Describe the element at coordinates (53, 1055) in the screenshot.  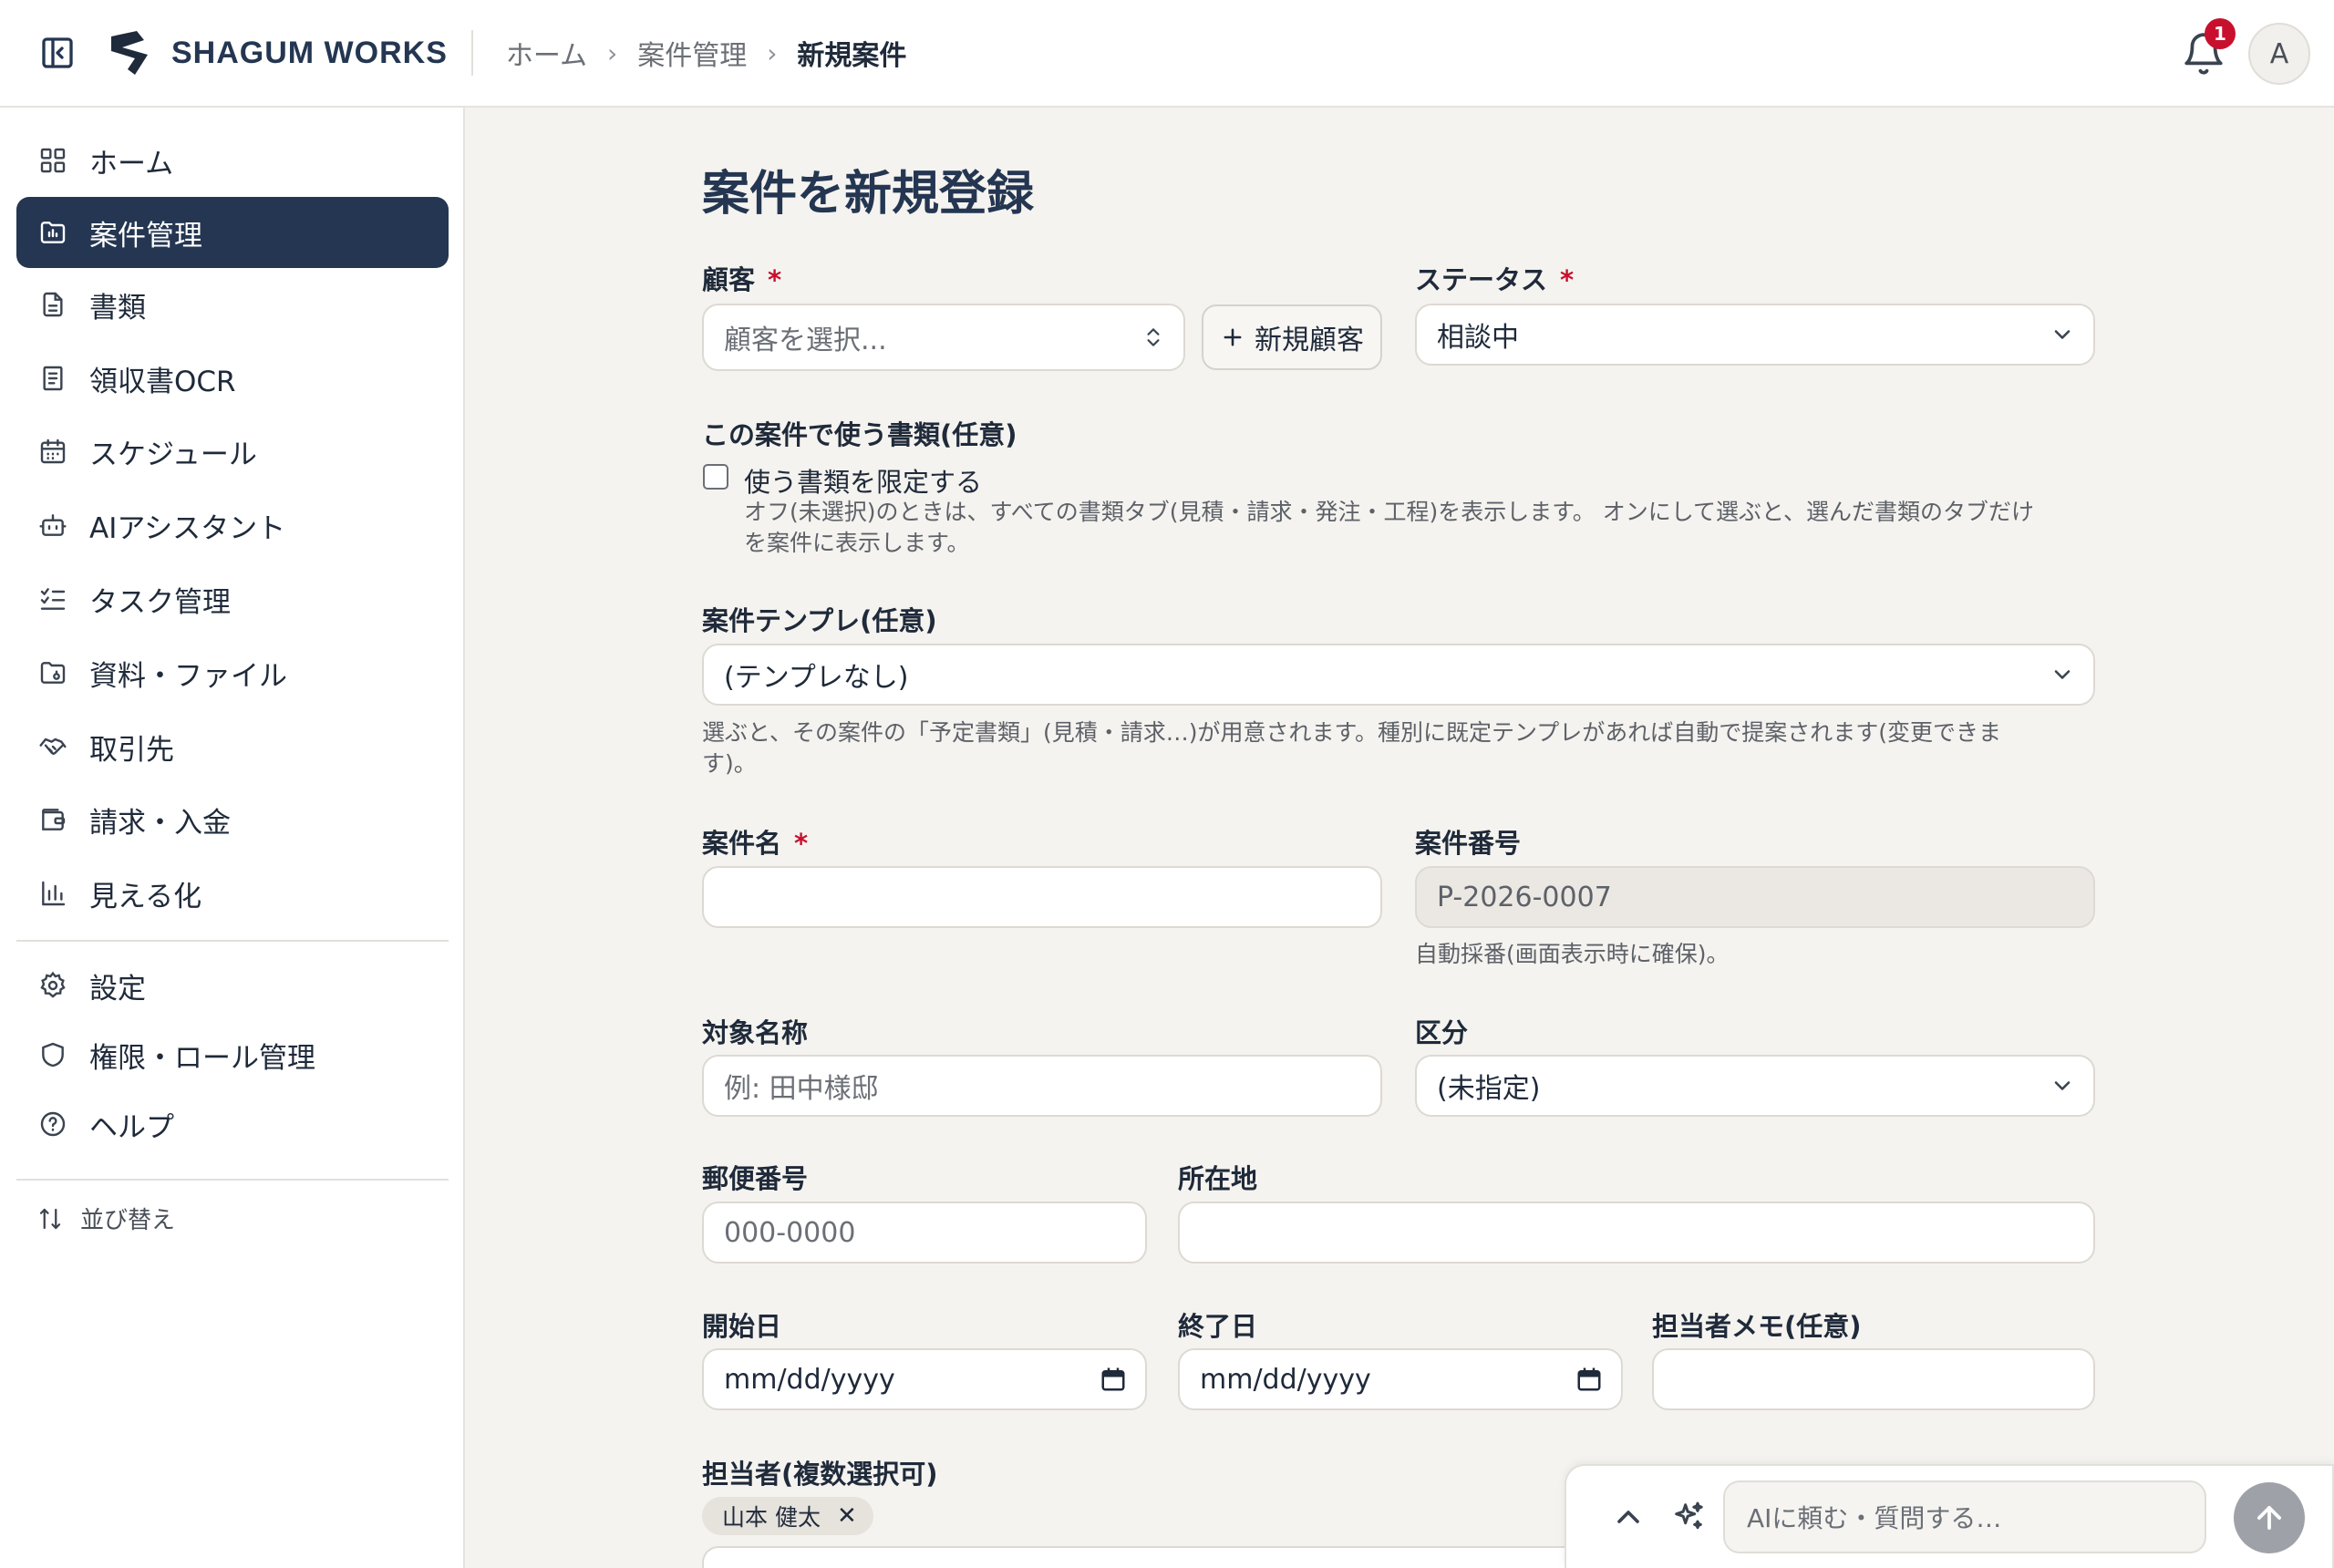
I see `shield-icon` at that location.